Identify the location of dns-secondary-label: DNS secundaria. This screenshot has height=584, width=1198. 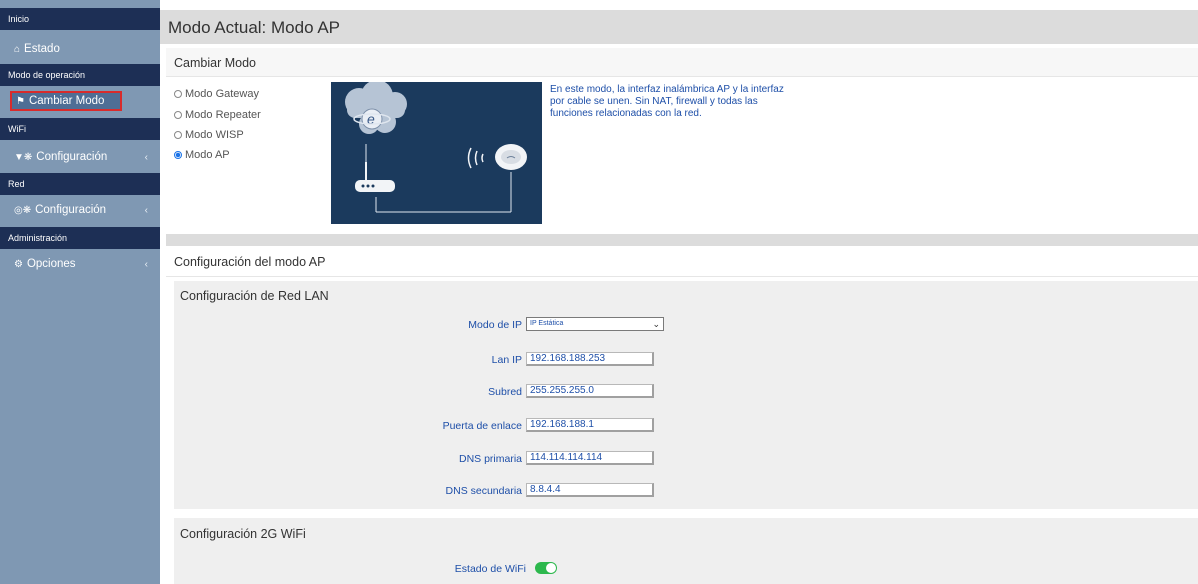
(483, 491).